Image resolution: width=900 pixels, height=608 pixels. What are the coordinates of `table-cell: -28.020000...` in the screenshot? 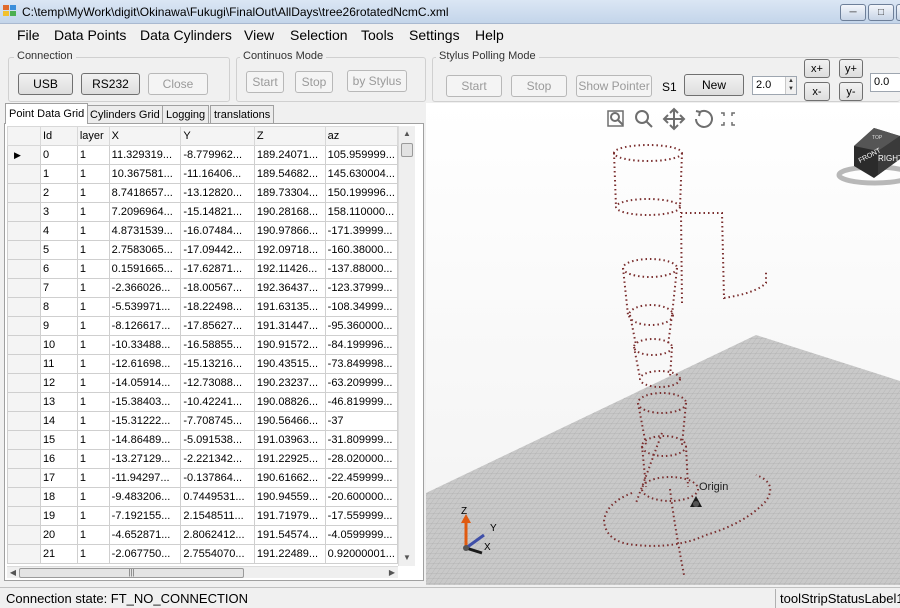 It's located at (361, 459).